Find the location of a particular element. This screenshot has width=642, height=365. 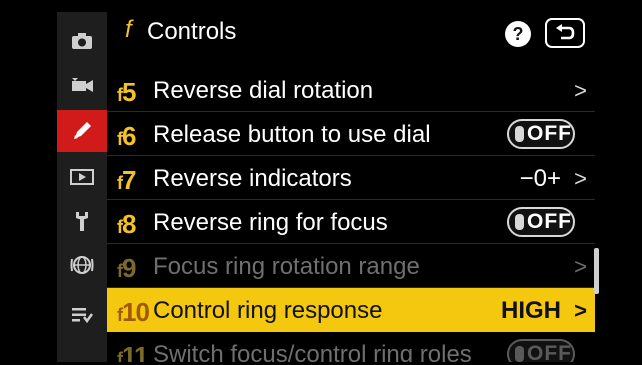

menu-row-f9: f9 Focus ring rotation range > is located at coordinates (351, 266).